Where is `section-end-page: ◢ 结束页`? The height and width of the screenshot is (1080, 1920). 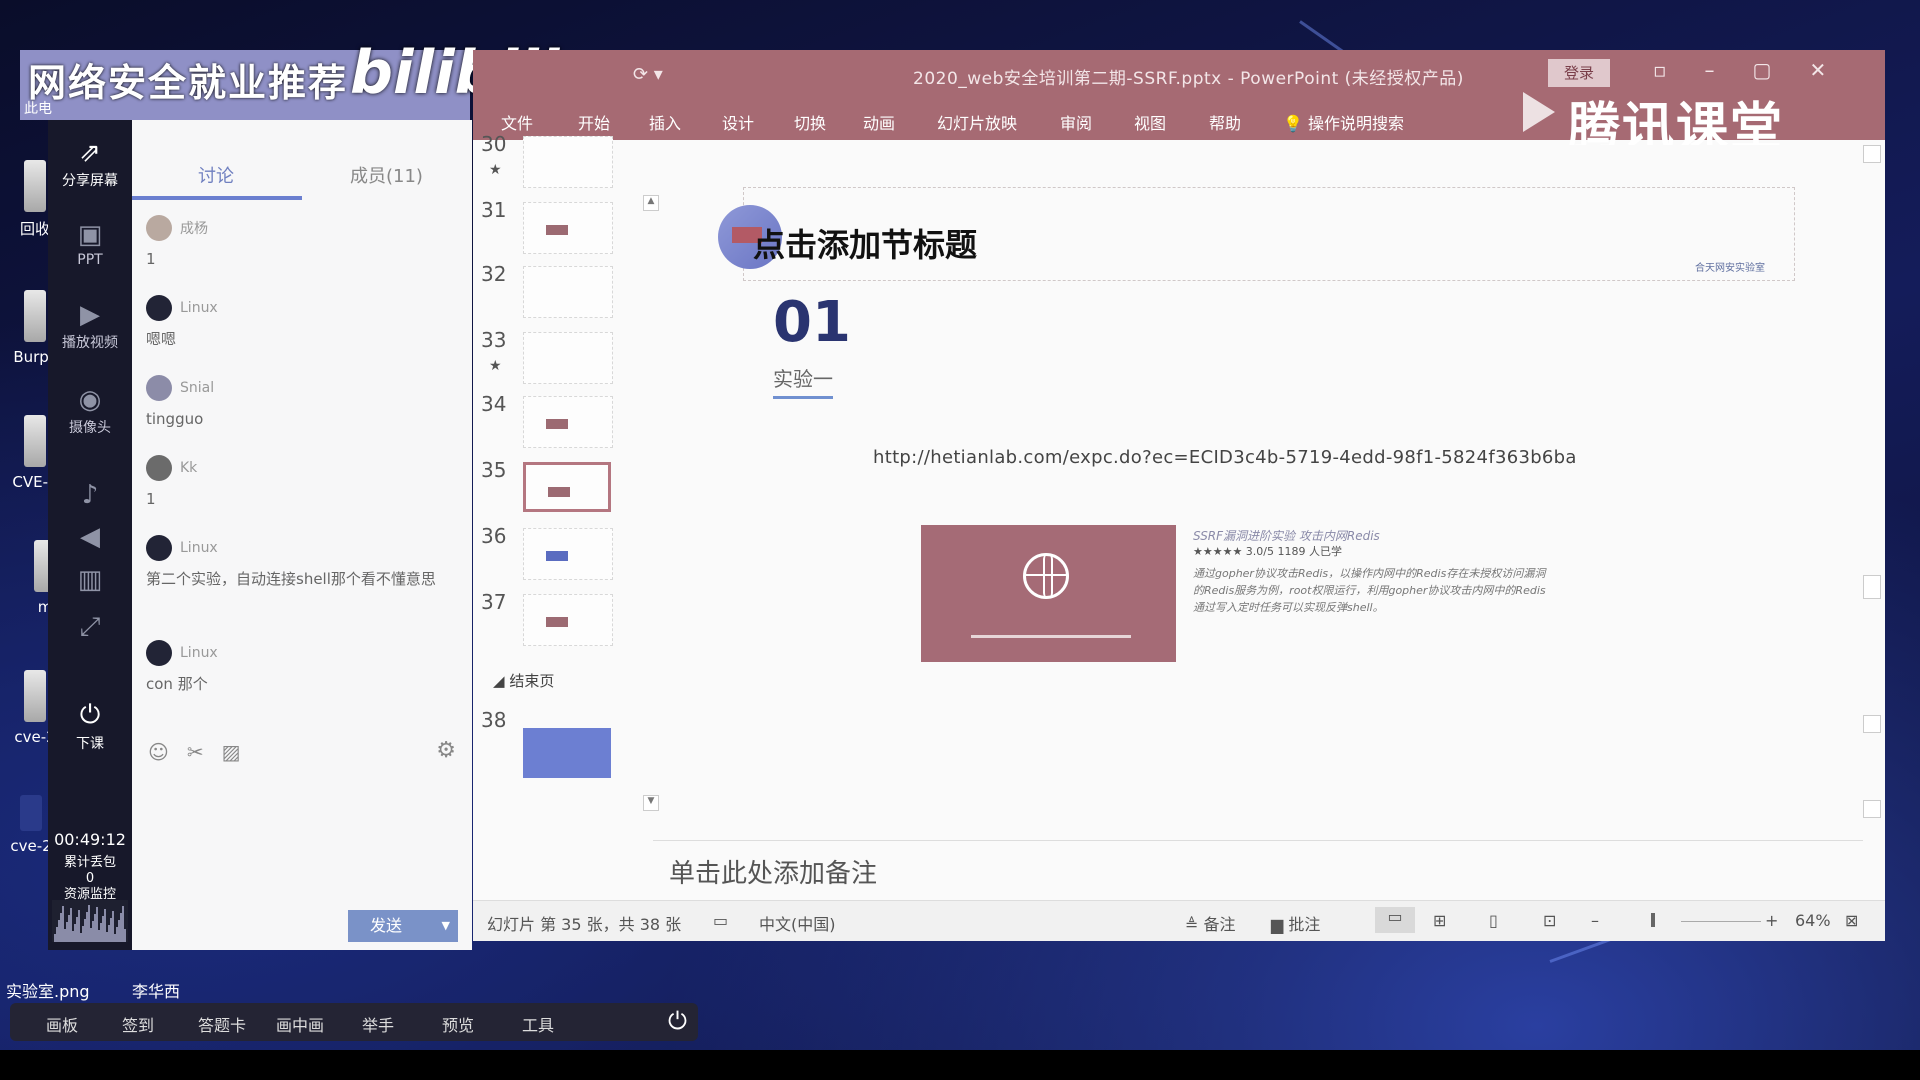
section-end-page: ◢ 结束页 is located at coordinates (523, 680).